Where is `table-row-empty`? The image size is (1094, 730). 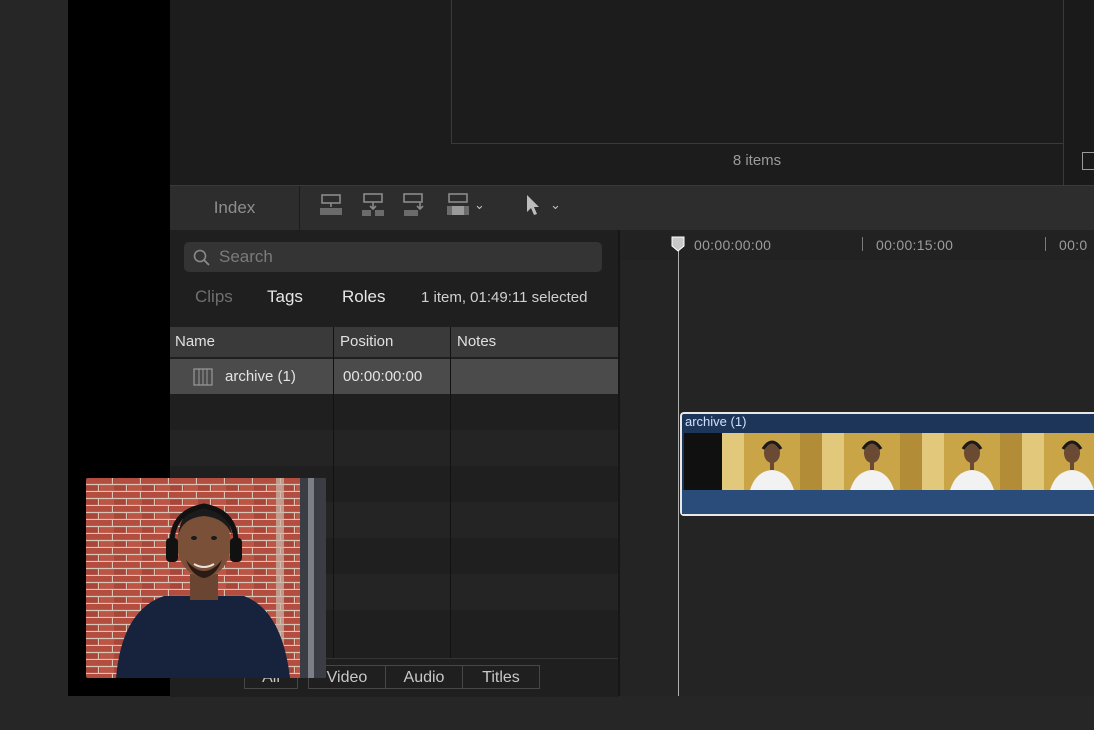
table-row-empty is located at coordinates (394, 448).